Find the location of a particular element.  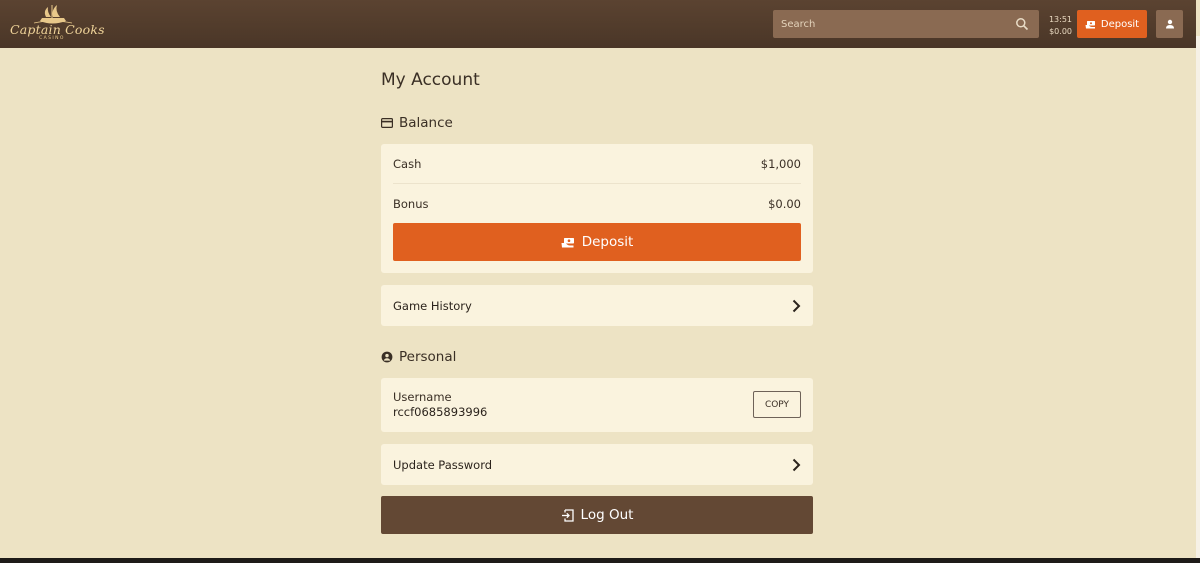

credit-card-icon is located at coordinates (387, 123).